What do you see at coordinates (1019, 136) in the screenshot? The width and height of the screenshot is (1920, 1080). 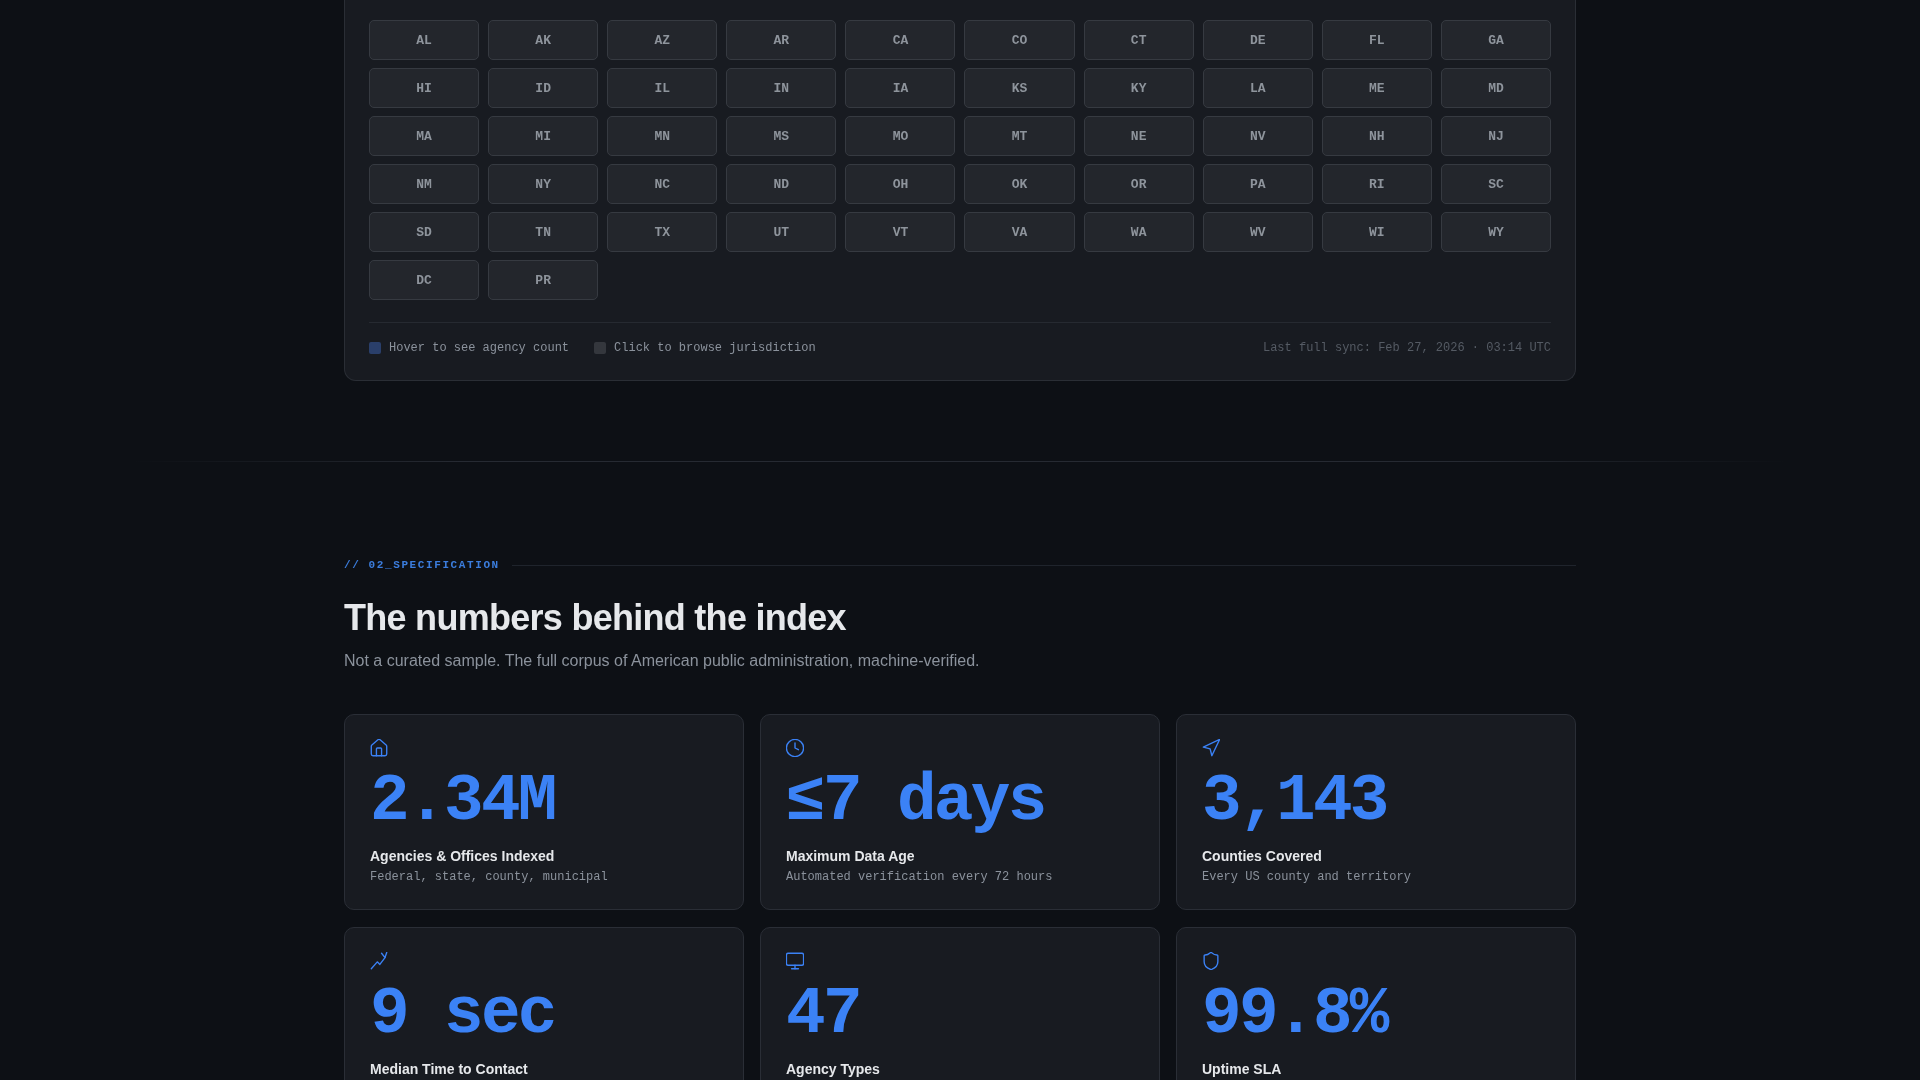 I see `state-button: MT` at bounding box center [1019, 136].